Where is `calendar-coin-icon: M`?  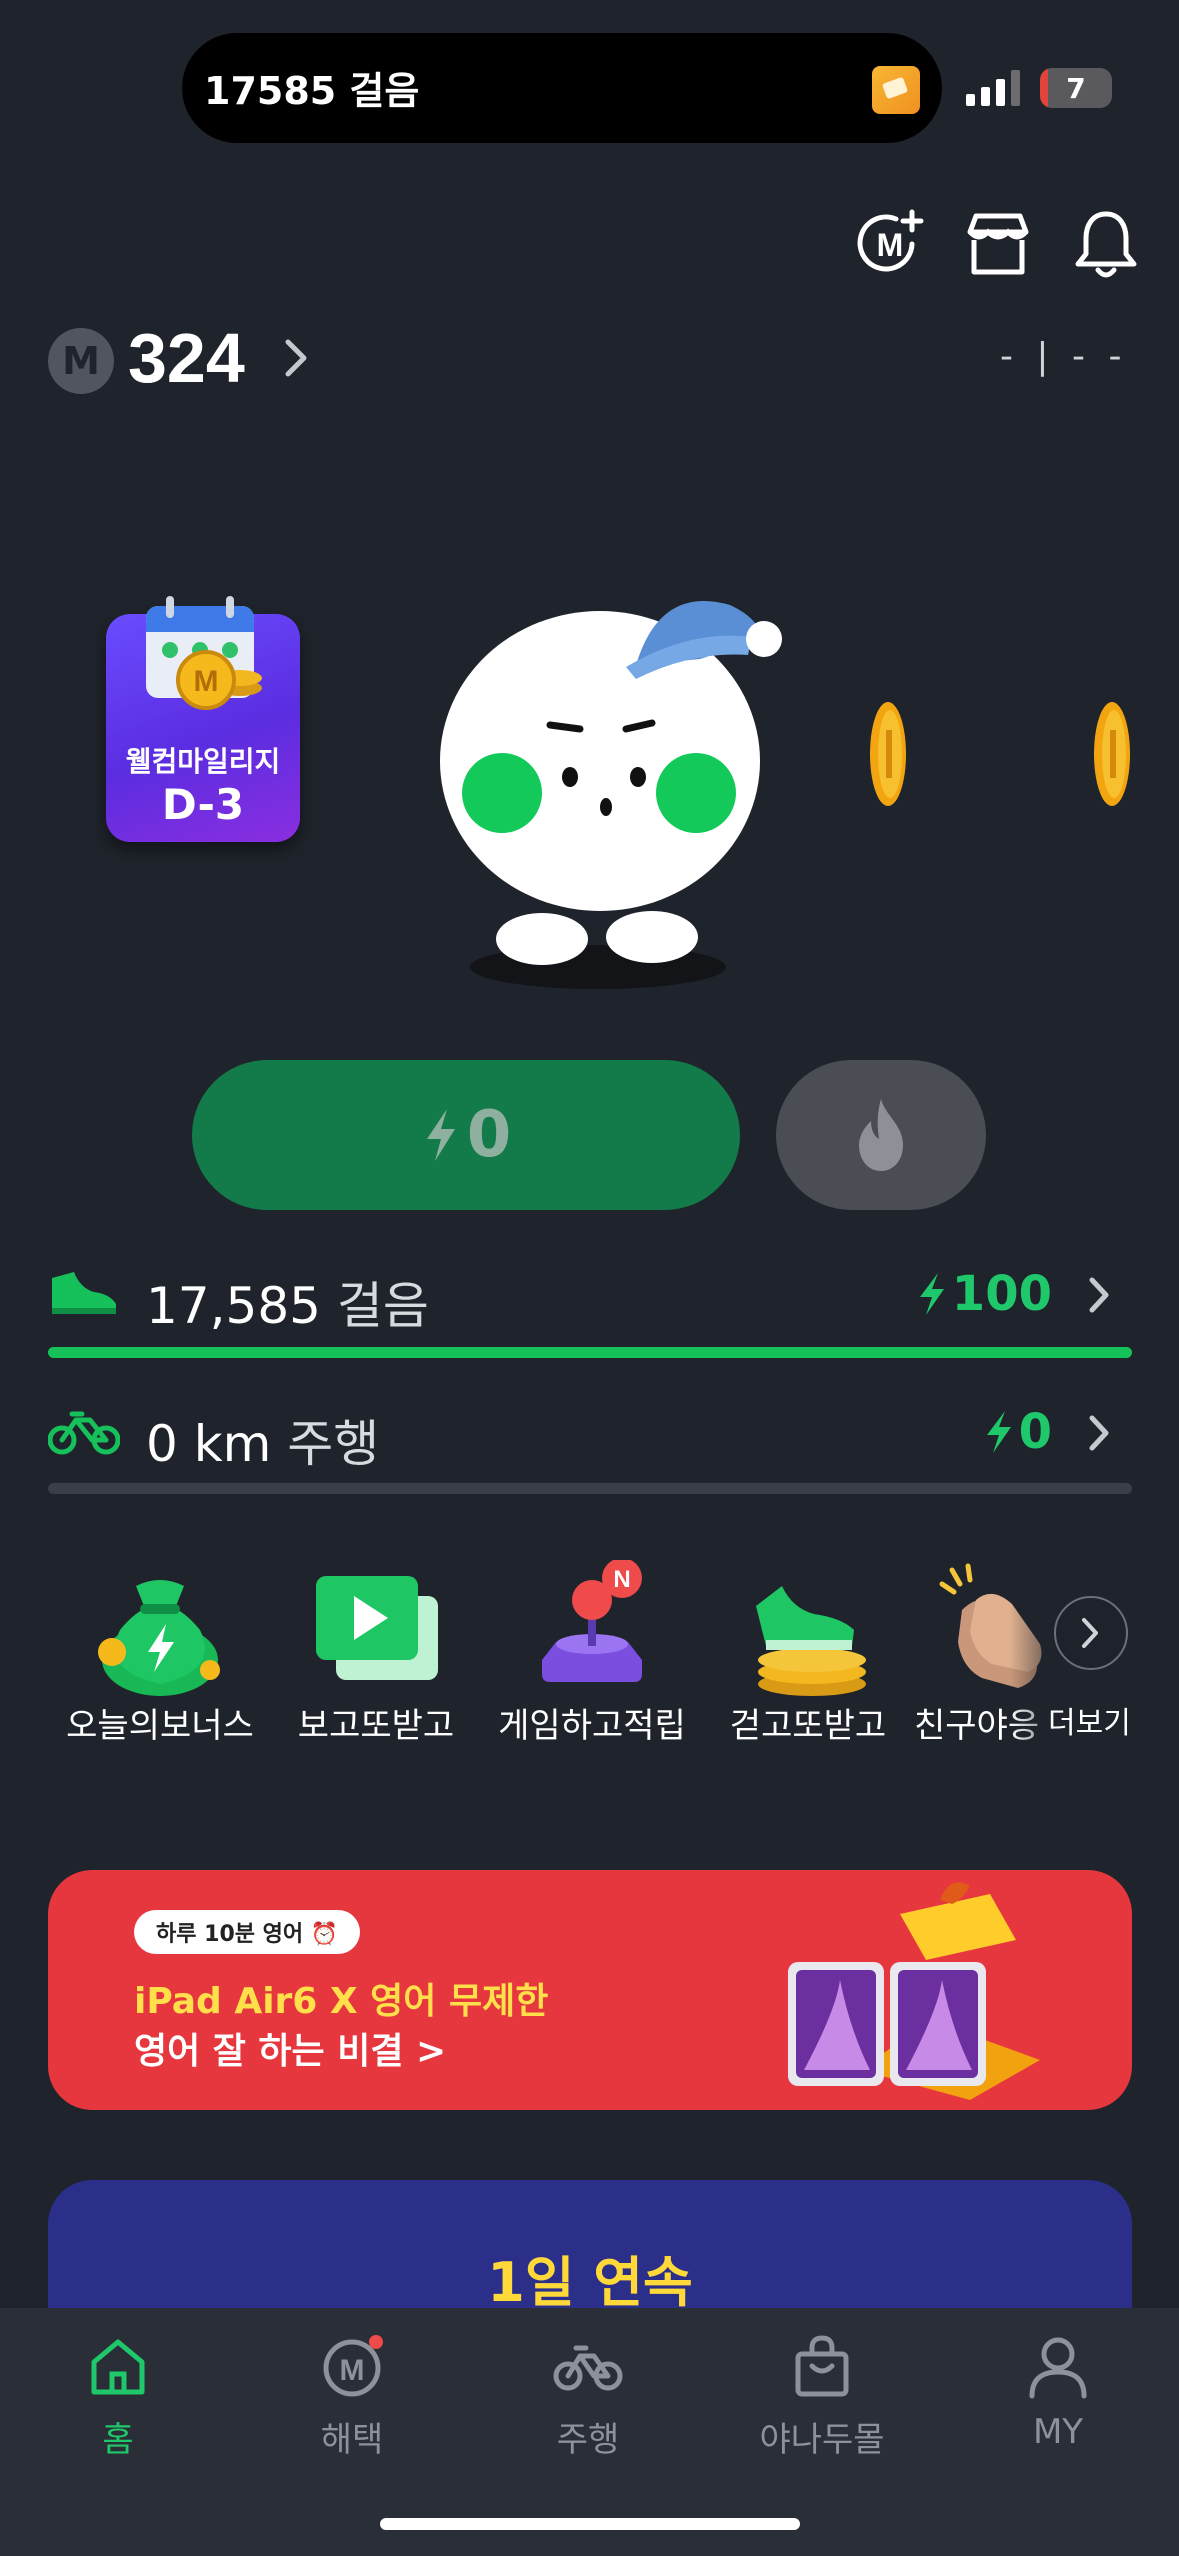
calendar-coin-icon: M is located at coordinates (204, 653).